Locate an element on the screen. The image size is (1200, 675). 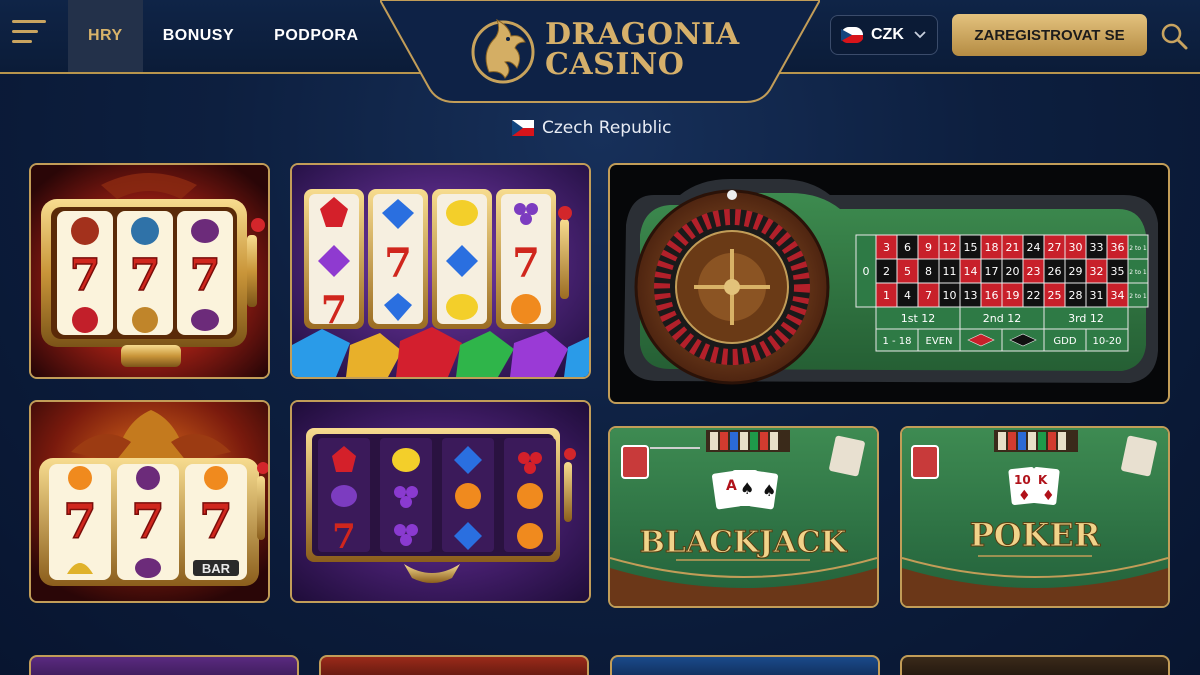
roulette-number-label: 23 is located at coordinates (1034, 271).